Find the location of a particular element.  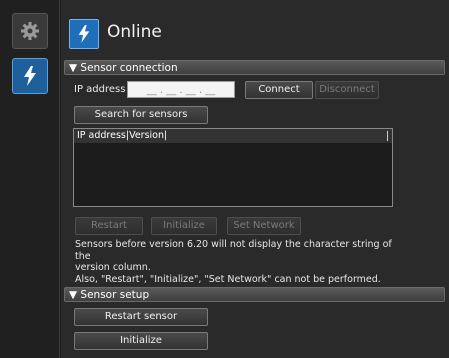

settings-button is located at coordinates (30, 31).